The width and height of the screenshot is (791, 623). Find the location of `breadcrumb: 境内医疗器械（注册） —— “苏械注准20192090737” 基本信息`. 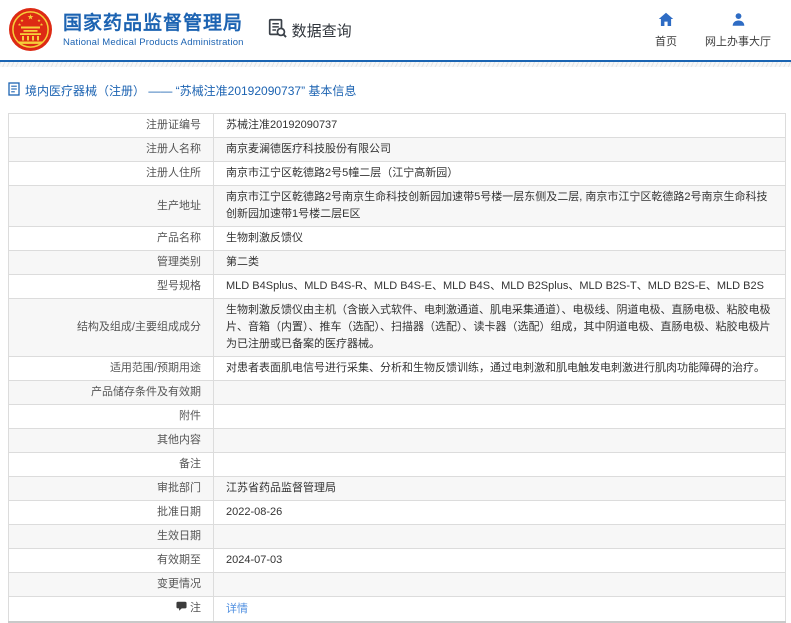

breadcrumb: 境内医疗器械（注册） —— “苏械注准20192090737” 基本信息 is located at coordinates (399, 90).